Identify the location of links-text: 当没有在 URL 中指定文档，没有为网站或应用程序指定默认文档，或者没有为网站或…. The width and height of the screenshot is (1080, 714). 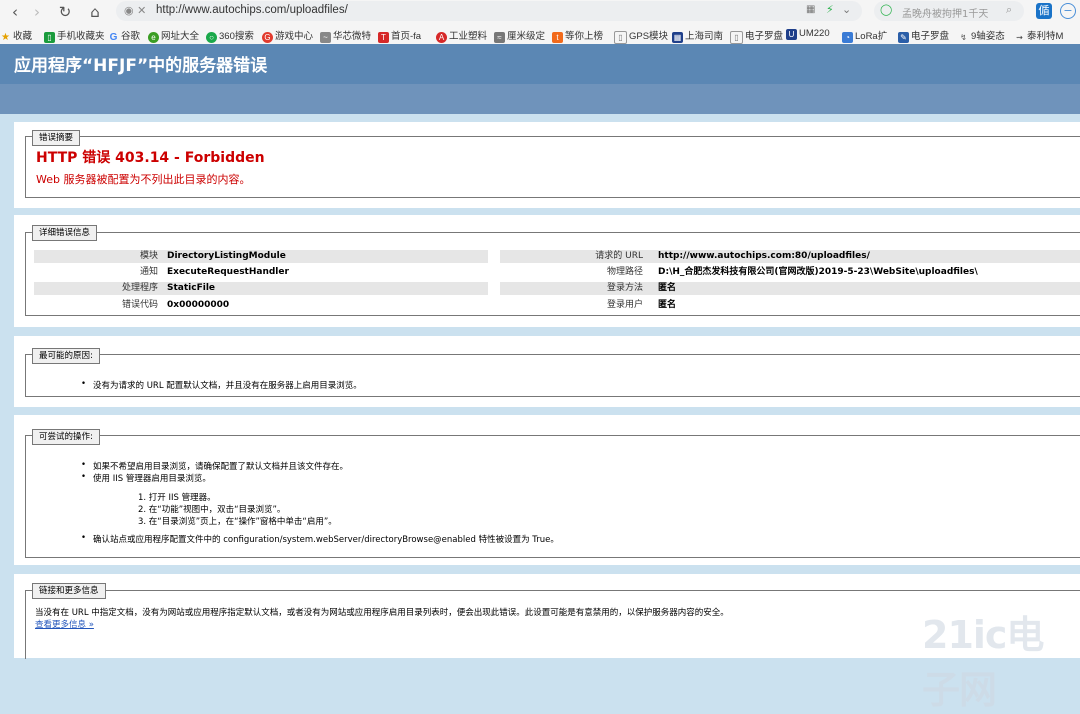
(382, 613).